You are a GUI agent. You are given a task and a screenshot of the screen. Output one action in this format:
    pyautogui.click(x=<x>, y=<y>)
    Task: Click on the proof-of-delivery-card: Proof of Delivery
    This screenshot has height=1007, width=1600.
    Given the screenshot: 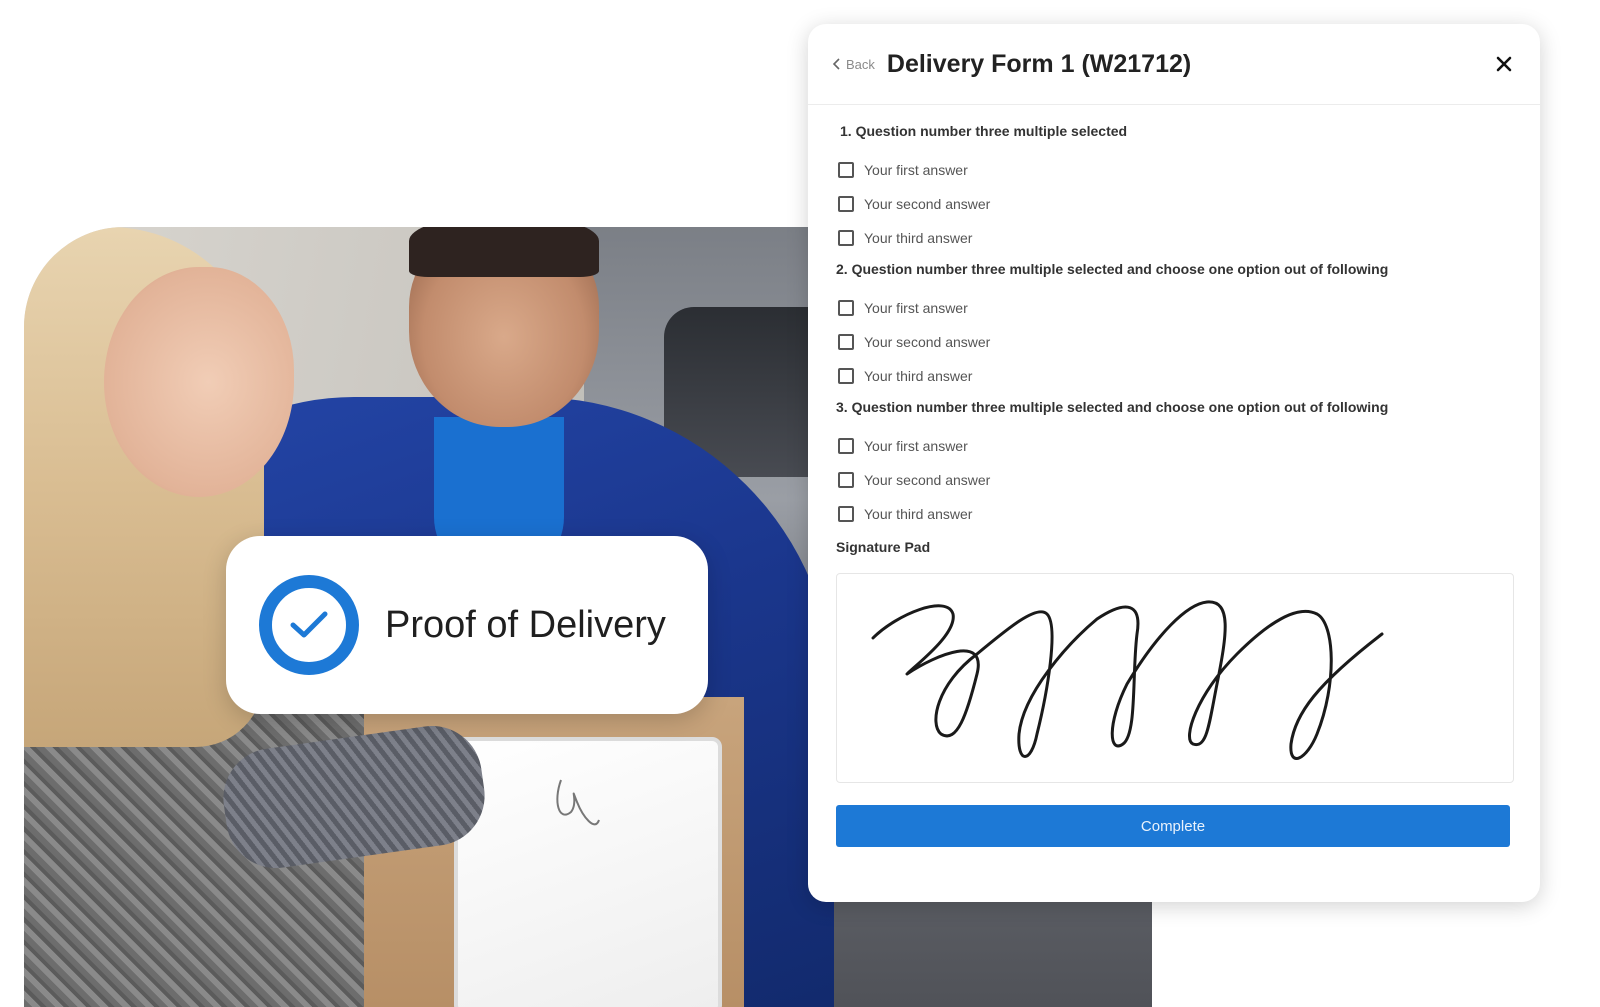 What is the action you would take?
    pyautogui.click(x=467, y=625)
    